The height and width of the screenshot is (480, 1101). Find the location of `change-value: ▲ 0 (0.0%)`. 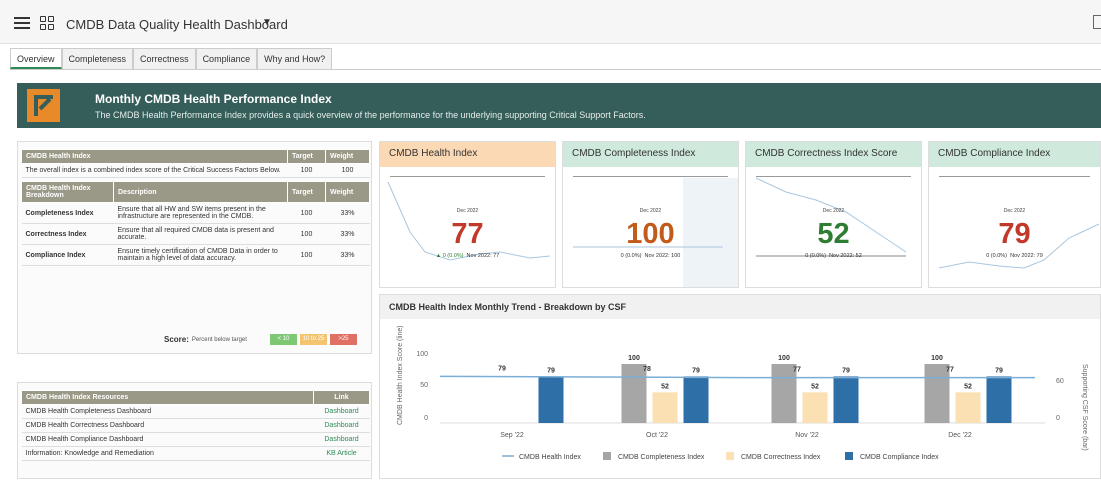

change-value: ▲ 0 (0.0%) is located at coordinates (449, 256).